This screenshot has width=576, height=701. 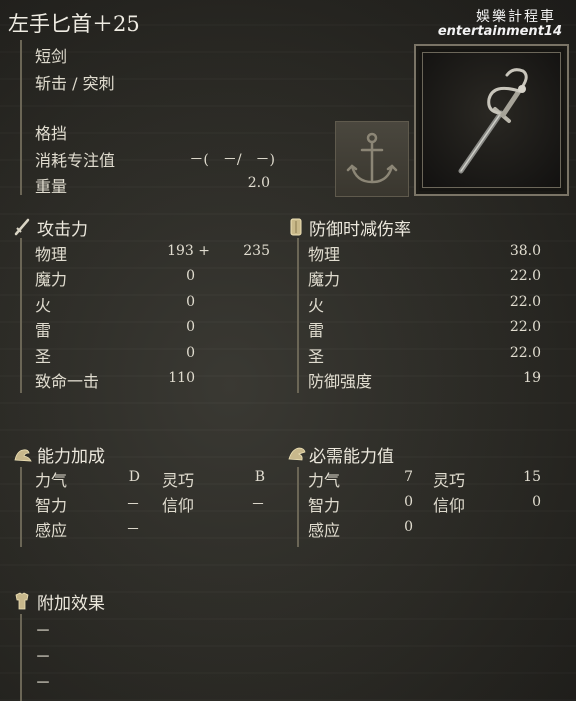 What do you see at coordinates (178, 505) in the screenshot?
I see `scaling-label: 信仰` at bounding box center [178, 505].